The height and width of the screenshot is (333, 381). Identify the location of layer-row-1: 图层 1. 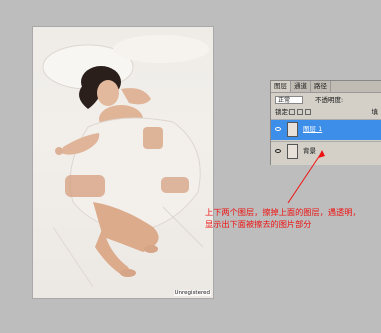
(326, 129).